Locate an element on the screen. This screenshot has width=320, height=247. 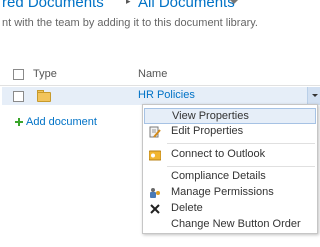
menu-item-label: Edit Properties is located at coordinates (207, 131).